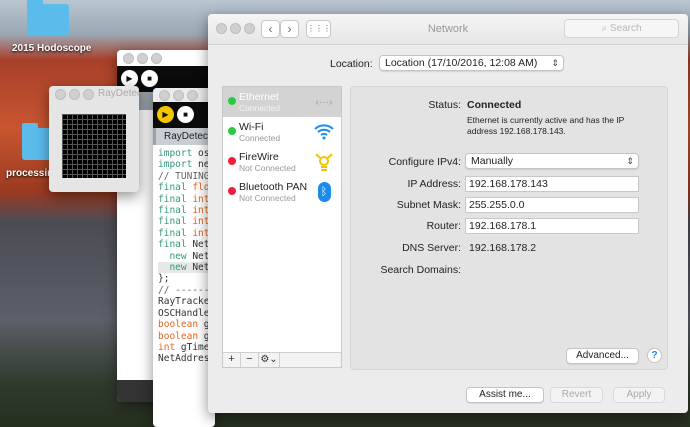 This screenshot has height=427, width=690. What do you see at coordinates (94, 146) in the screenshot?
I see `detector-grid` at bounding box center [94, 146].